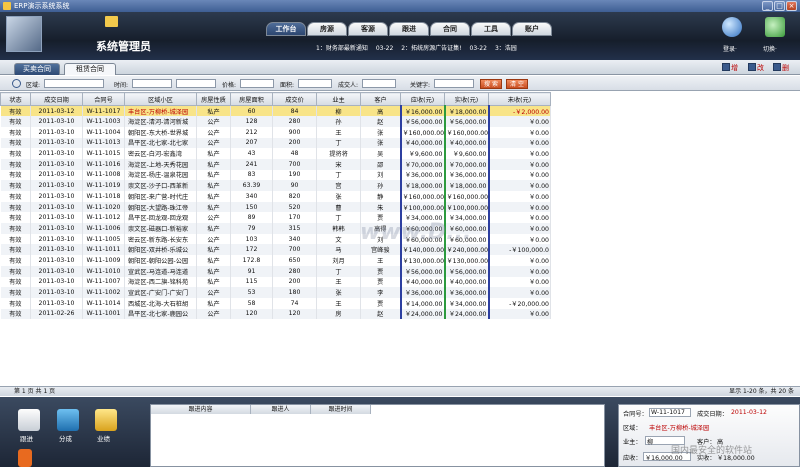 The height and width of the screenshot is (467, 800). Describe the element at coordinates (380, 111) in the screenshot. I see `table-cell: 高` at that location.